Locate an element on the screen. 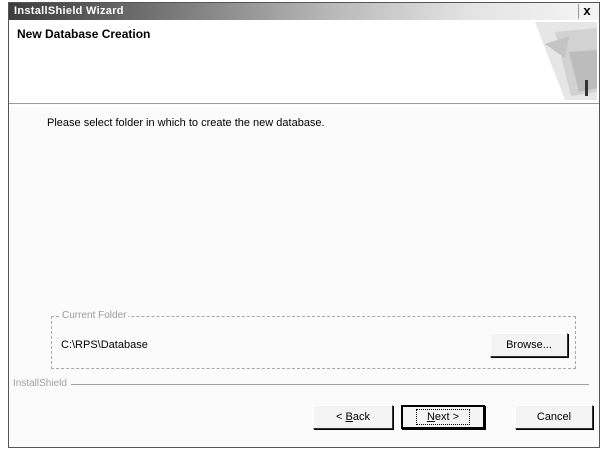 This screenshot has height=452, width=607. title-bar: InstallShield Wizard x is located at coordinates (304, 11).